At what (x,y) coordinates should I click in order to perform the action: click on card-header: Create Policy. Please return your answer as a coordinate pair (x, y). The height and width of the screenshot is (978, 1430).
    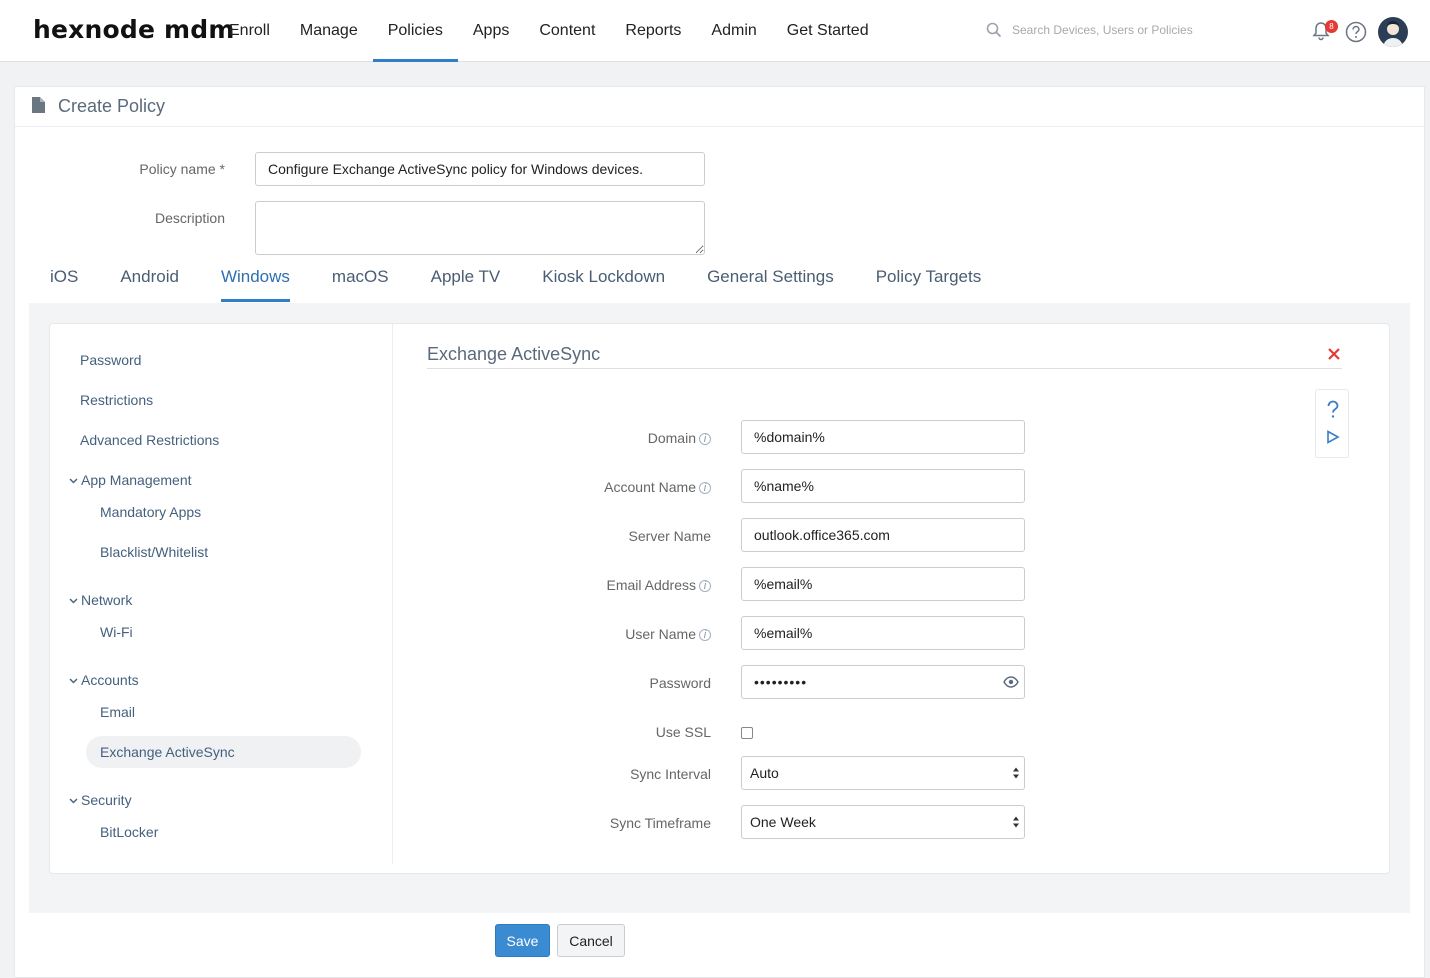
    Looking at the image, I should click on (719, 107).